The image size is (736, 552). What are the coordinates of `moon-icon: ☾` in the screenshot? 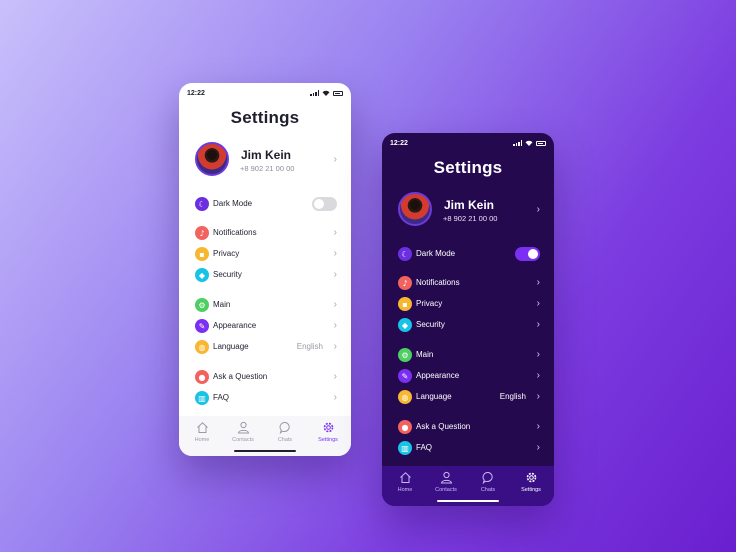 It's located at (405, 254).